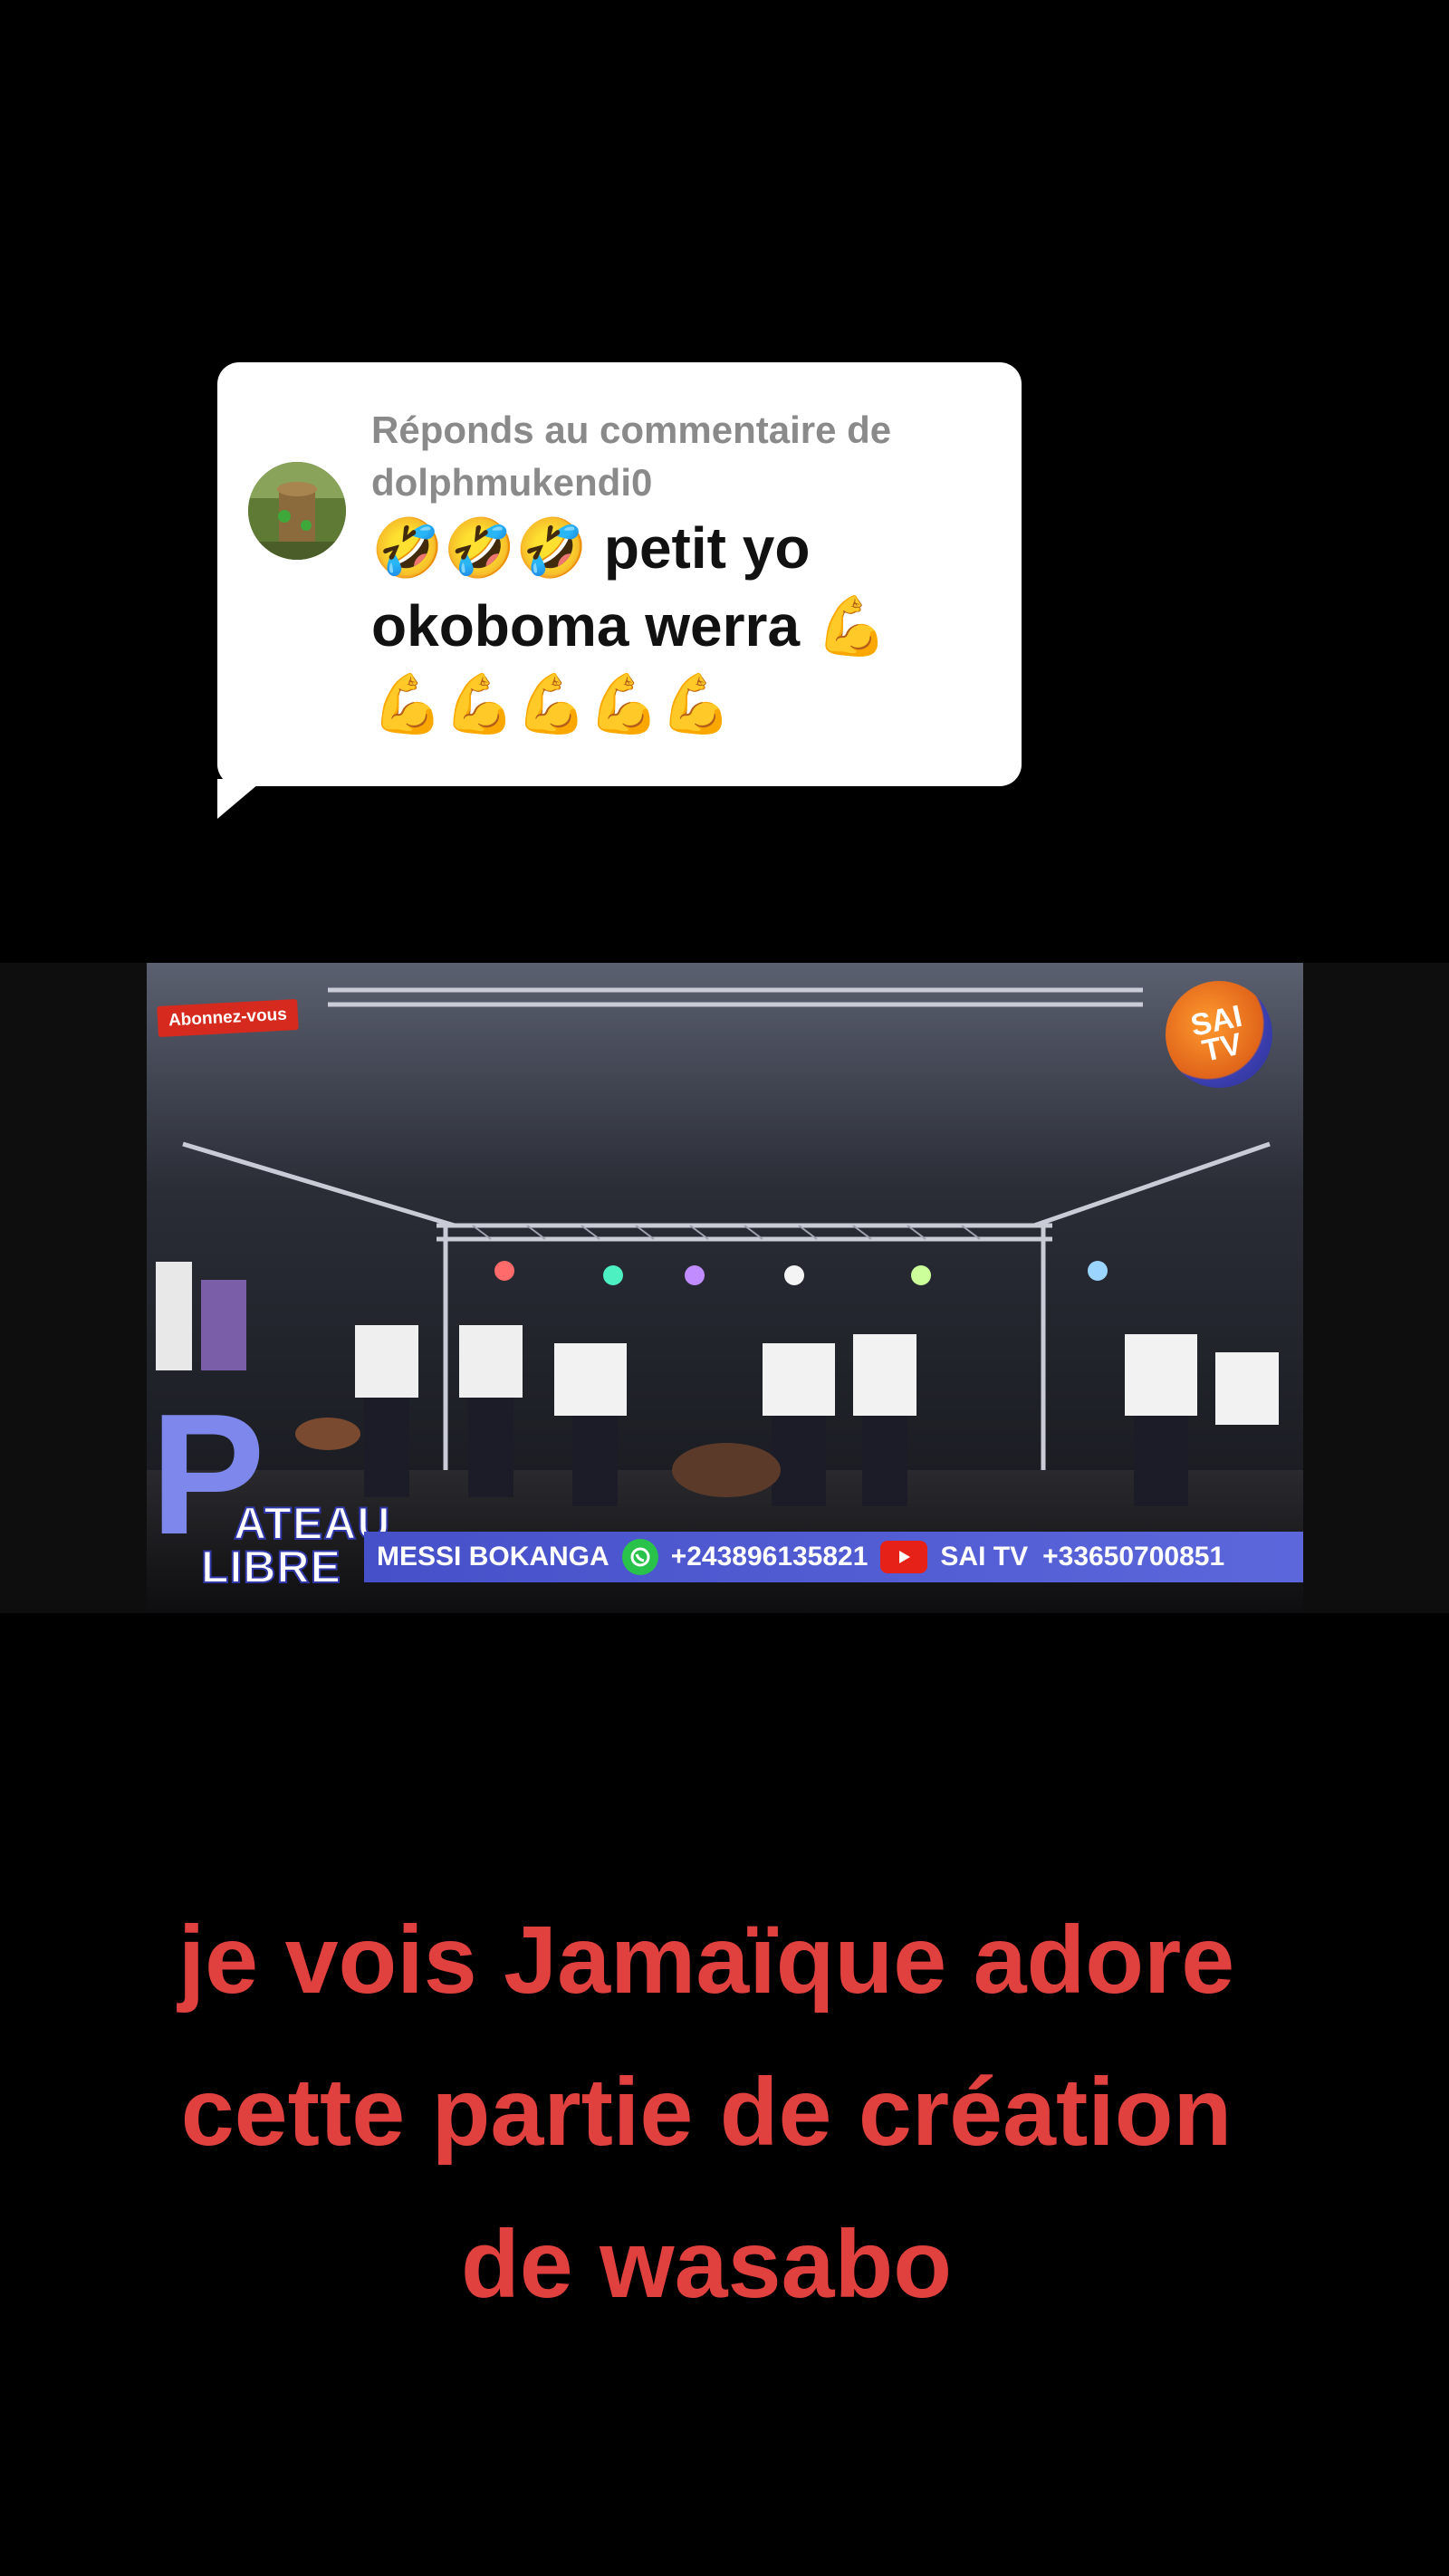  I want to click on caption-line-2: cette partie de création, so click(706, 2112).